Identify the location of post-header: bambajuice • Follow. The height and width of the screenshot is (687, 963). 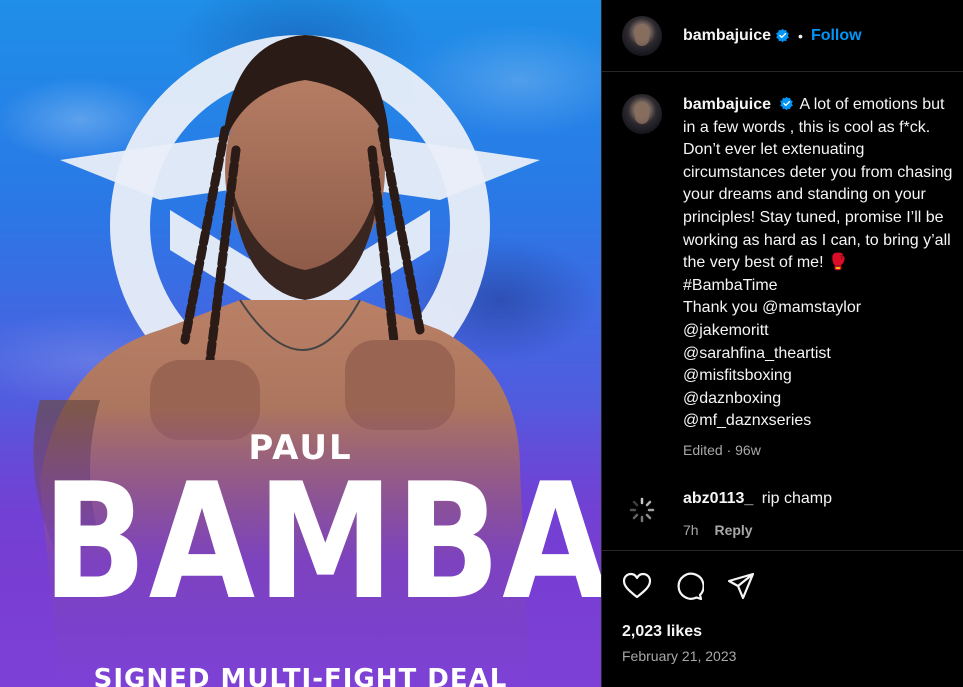
(782, 36).